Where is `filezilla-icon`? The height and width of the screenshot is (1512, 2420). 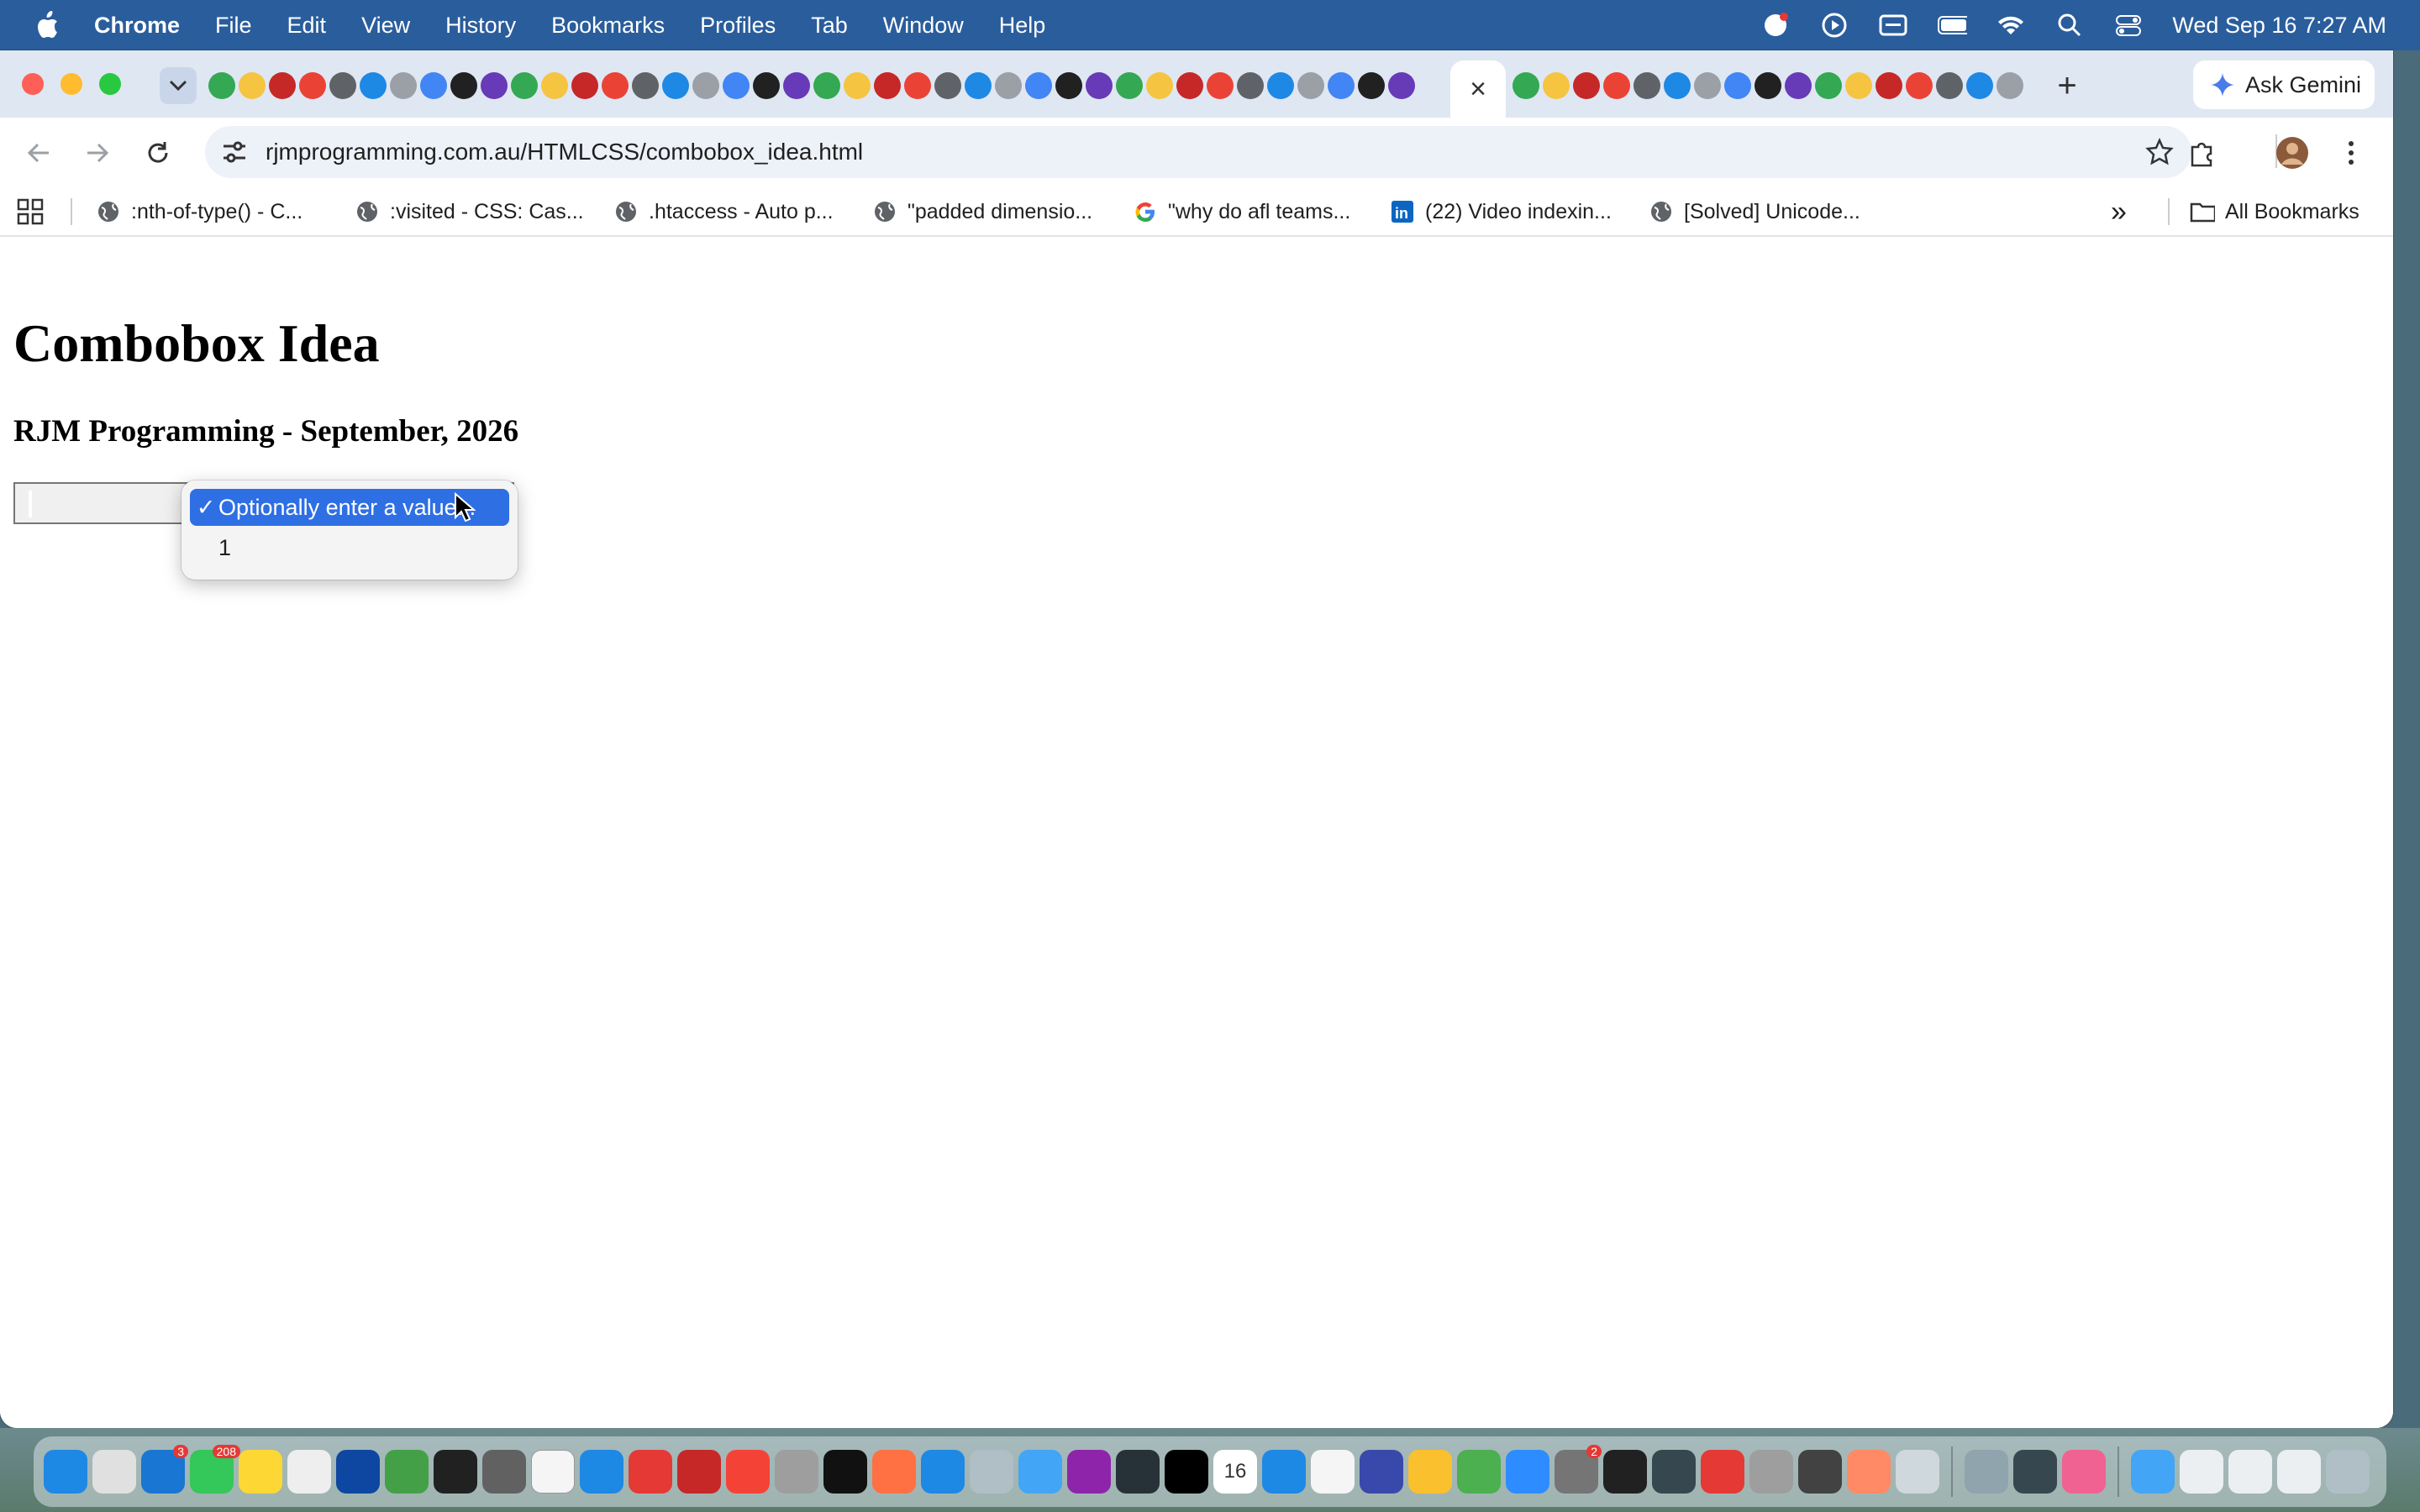 filezilla-icon is located at coordinates (699, 1472).